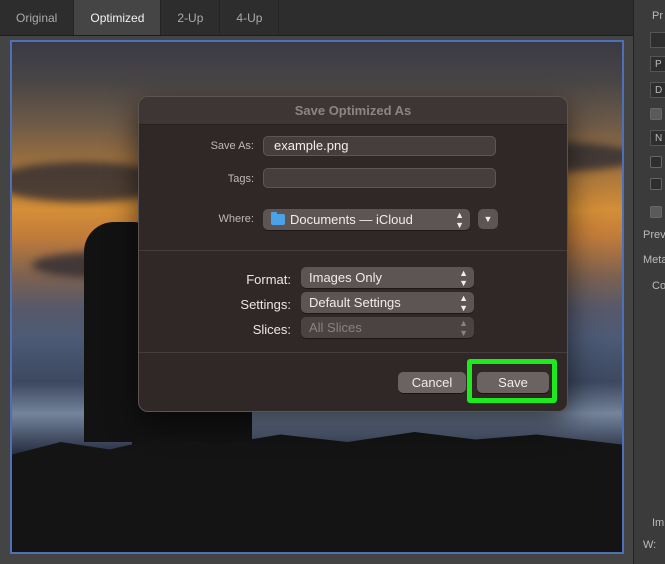  Describe the element at coordinates (351, 219) in the screenshot. I see `where-value: Documents — iCloud` at that location.